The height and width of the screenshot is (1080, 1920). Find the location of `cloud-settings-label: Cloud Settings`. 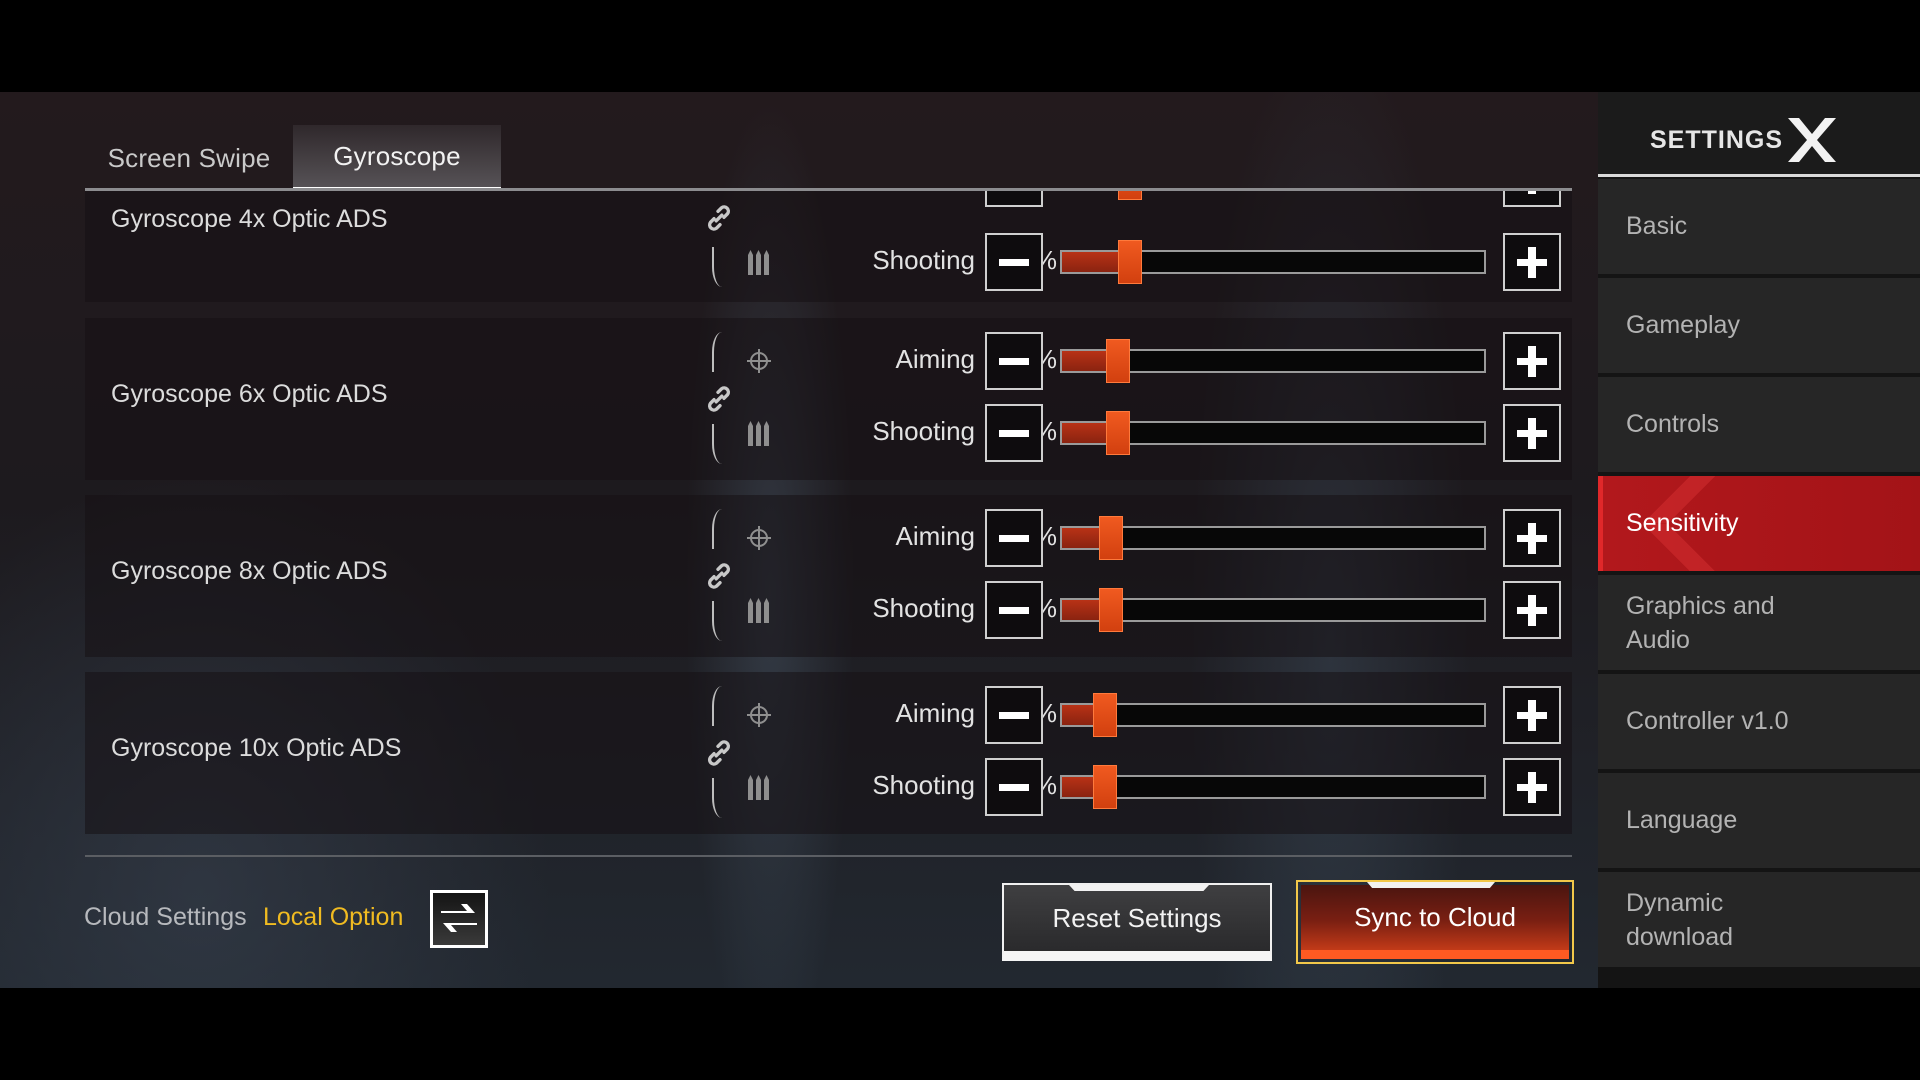

cloud-settings-label: Cloud Settings is located at coordinates (165, 917).